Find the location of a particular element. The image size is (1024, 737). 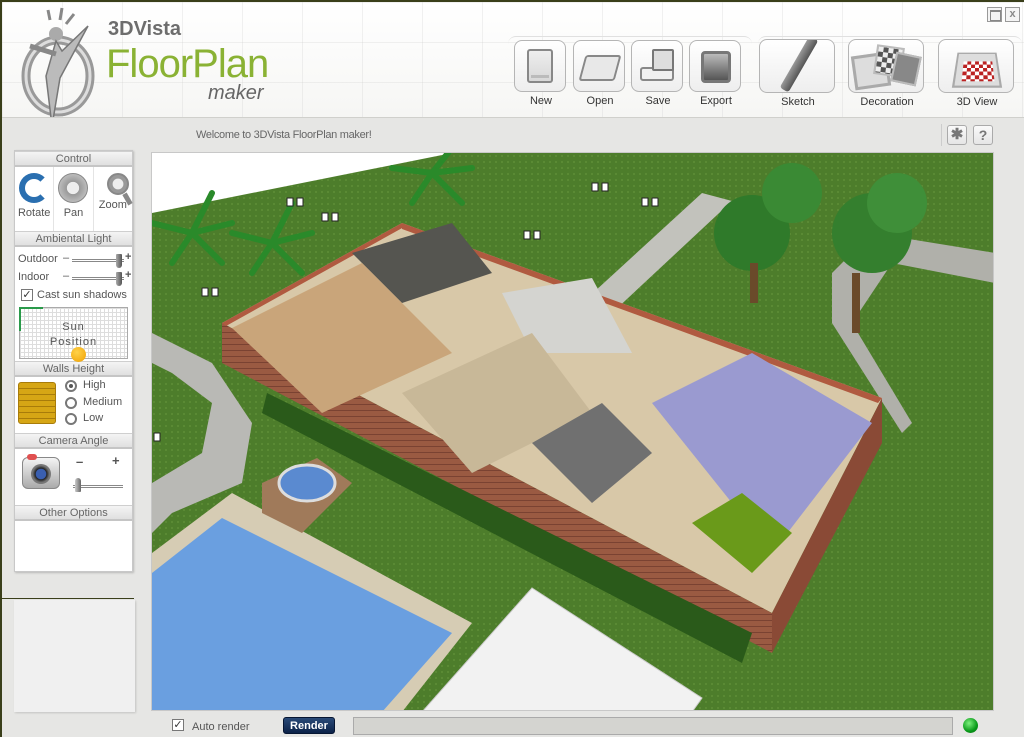

brand-subtitle: maker is located at coordinates (236, 93).